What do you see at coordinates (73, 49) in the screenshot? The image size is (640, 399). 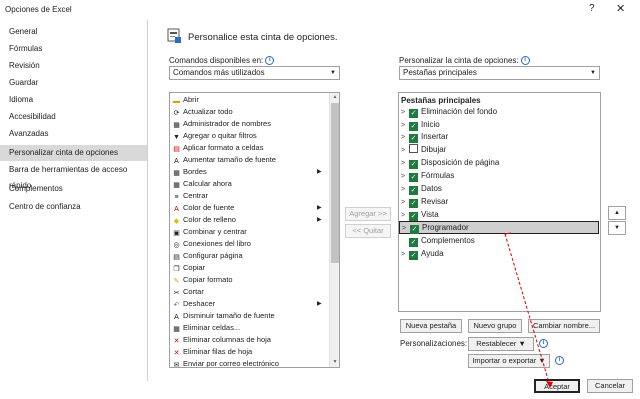 I see `nav-item-formulas: Fórmulas` at bounding box center [73, 49].